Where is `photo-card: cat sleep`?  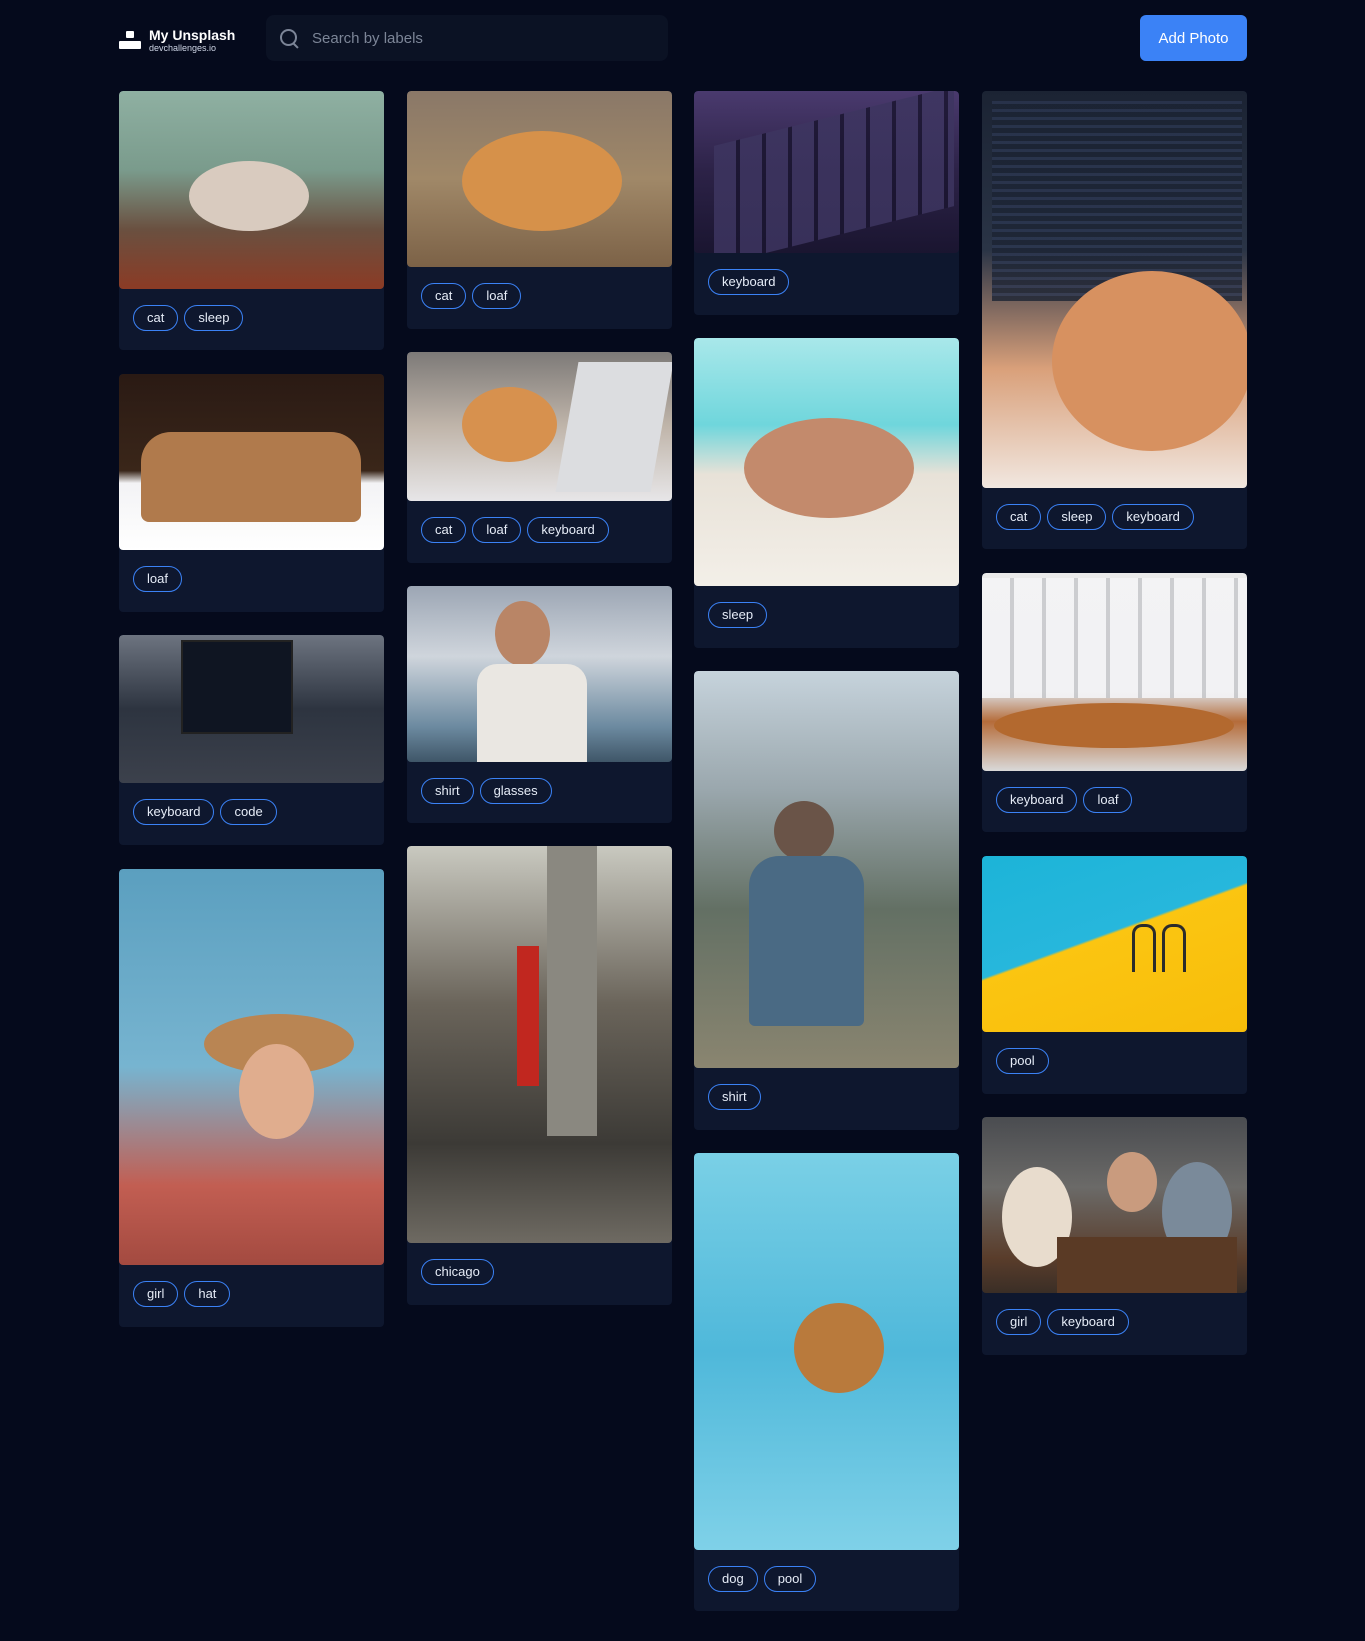 photo-card: cat sleep is located at coordinates (251, 220).